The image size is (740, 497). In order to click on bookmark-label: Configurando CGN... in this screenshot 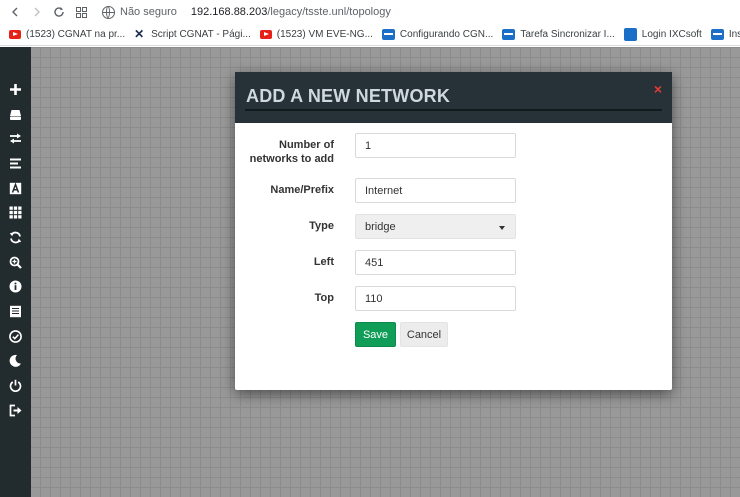, I will do `click(446, 34)`.